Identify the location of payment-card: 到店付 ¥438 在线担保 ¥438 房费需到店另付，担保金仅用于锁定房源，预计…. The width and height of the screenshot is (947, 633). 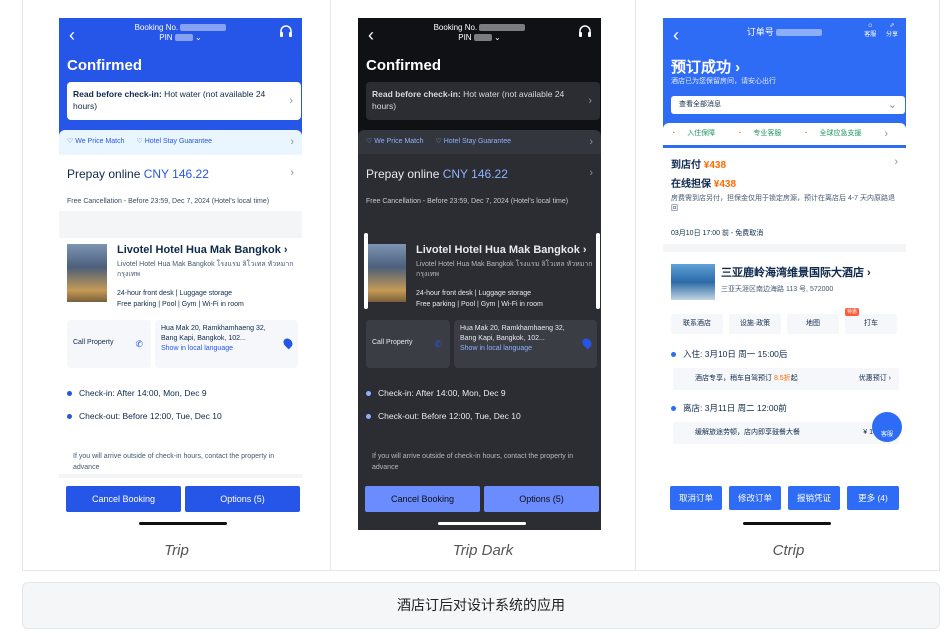
(784, 196).